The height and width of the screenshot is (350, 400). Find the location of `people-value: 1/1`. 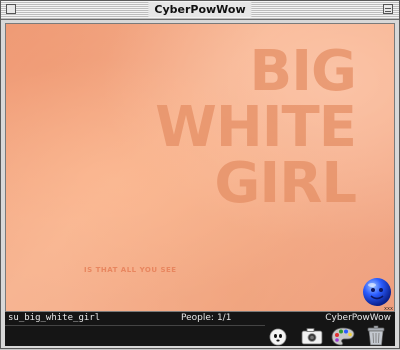

people-value: 1/1 is located at coordinates (224, 318).